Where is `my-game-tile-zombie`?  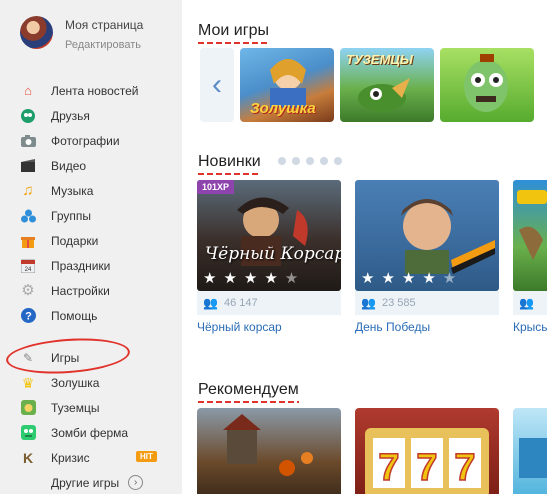 my-game-tile-zombie is located at coordinates (487, 85).